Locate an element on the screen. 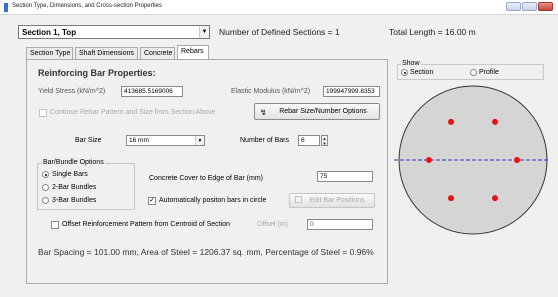 This screenshot has width=558, height=297. two-bar-bundles-radio is located at coordinates (45, 187).